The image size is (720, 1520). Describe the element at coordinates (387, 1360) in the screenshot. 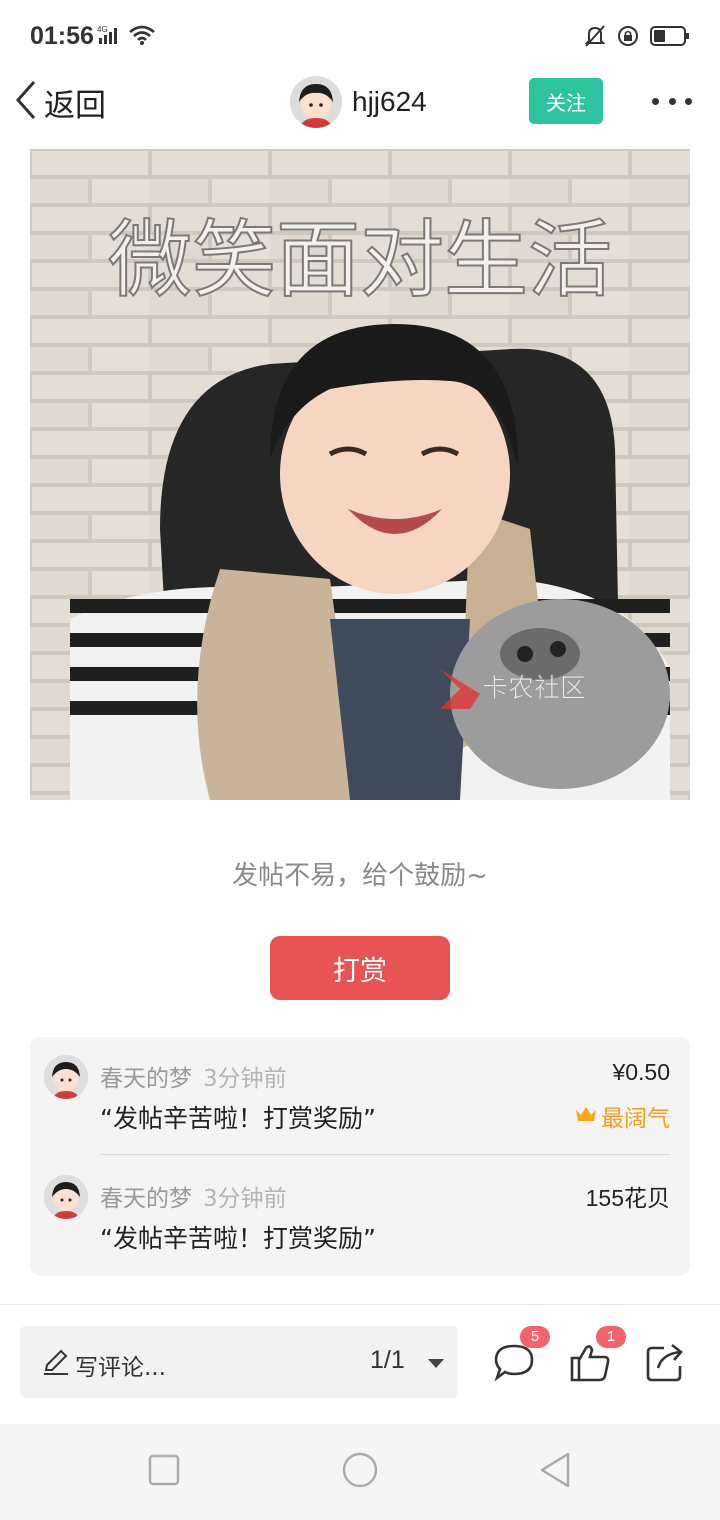

I see `page-indicator: 1/1` at that location.